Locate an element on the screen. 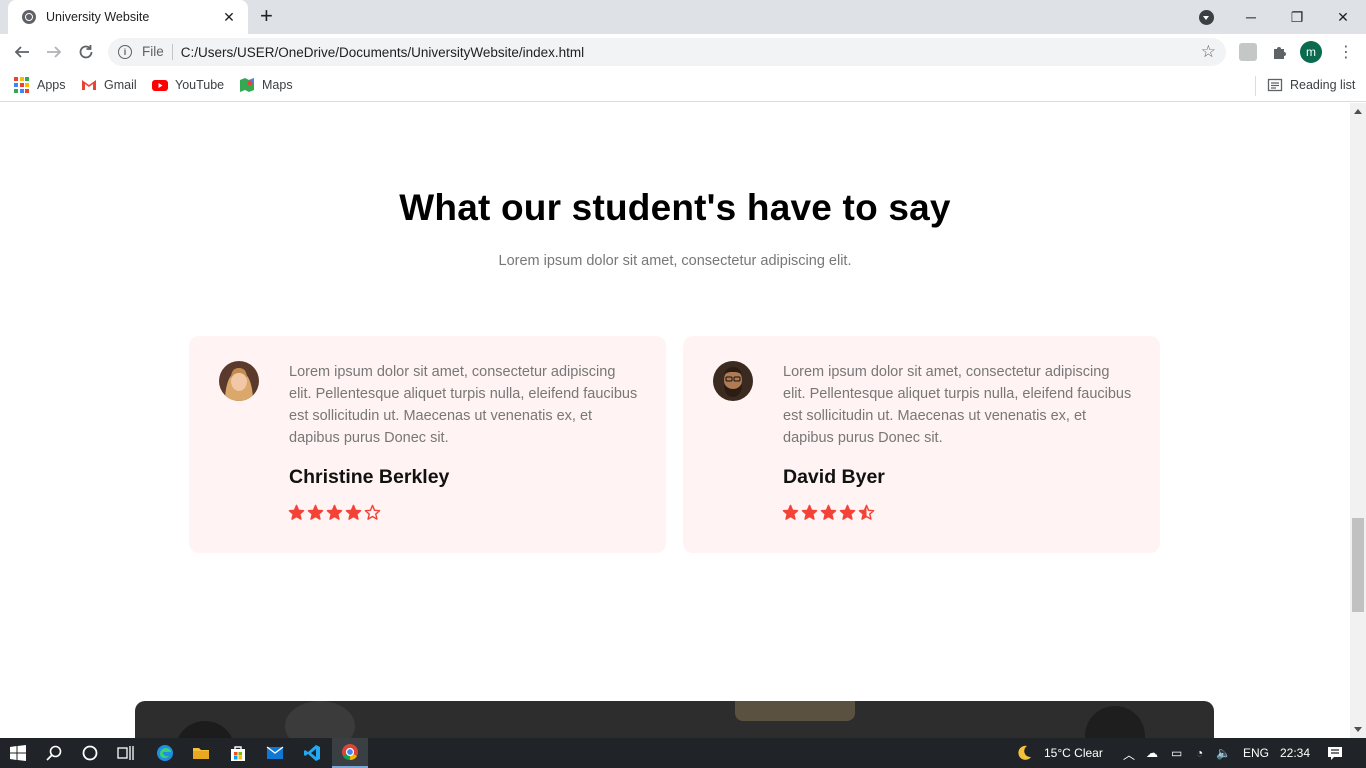 This screenshot has height=768, width=1366. onedrive-icon: ☁ is located at coordinates (1152, 753).